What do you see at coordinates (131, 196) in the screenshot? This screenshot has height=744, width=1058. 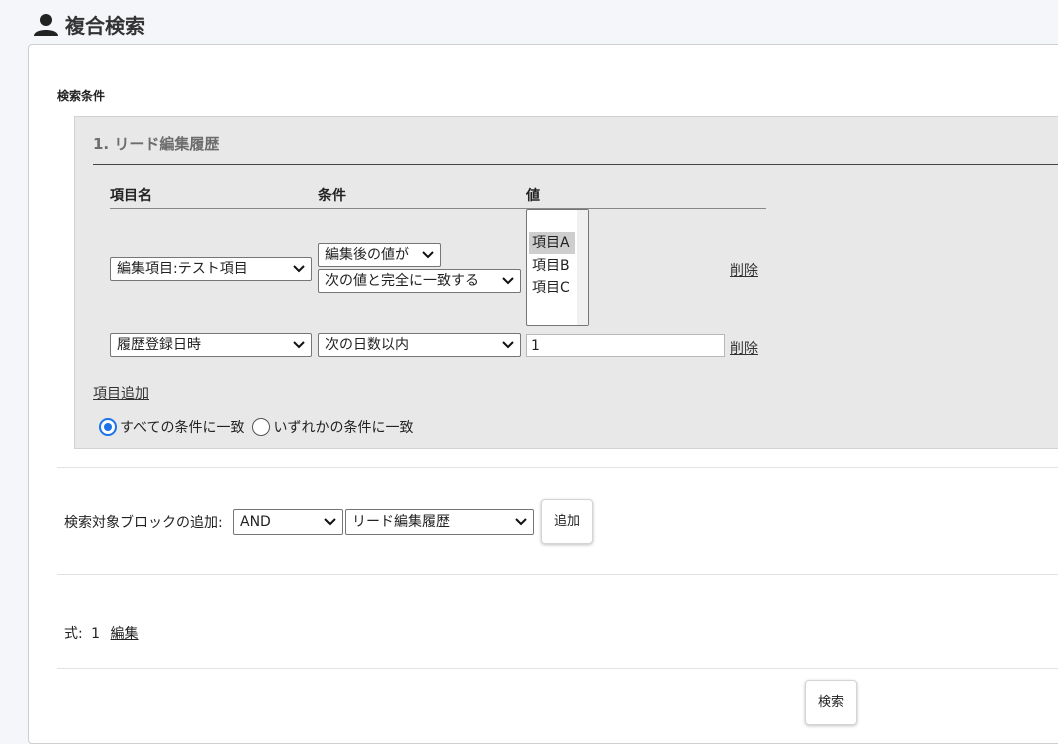 I see `column-header-field: 項目名` at bounding box center [131, 196].